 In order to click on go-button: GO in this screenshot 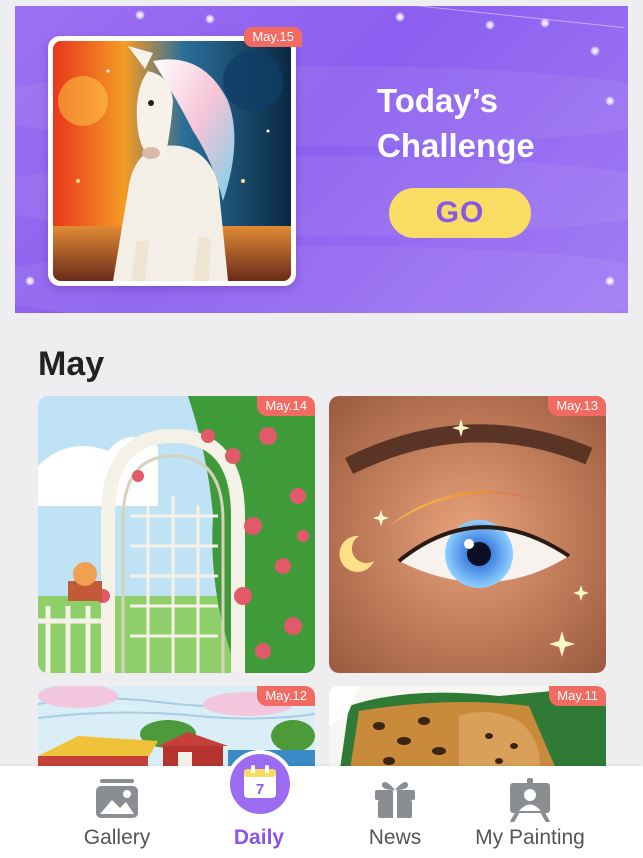, I will do `click(460, 213)`.